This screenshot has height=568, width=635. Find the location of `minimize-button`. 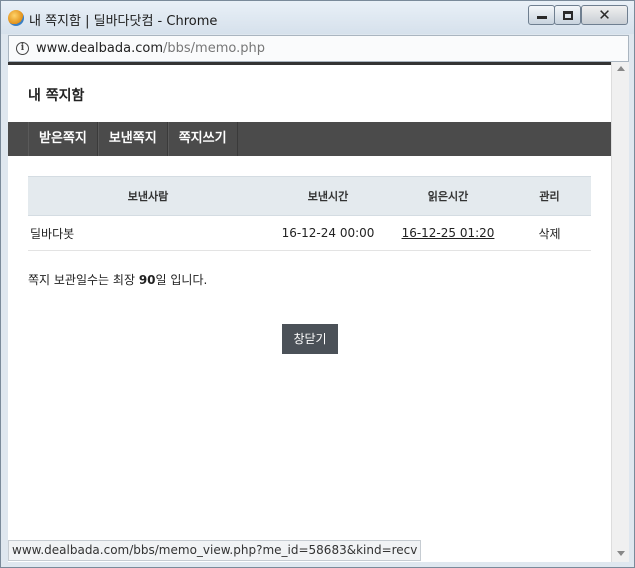

minimize-button is located at coordinates (541, 15).